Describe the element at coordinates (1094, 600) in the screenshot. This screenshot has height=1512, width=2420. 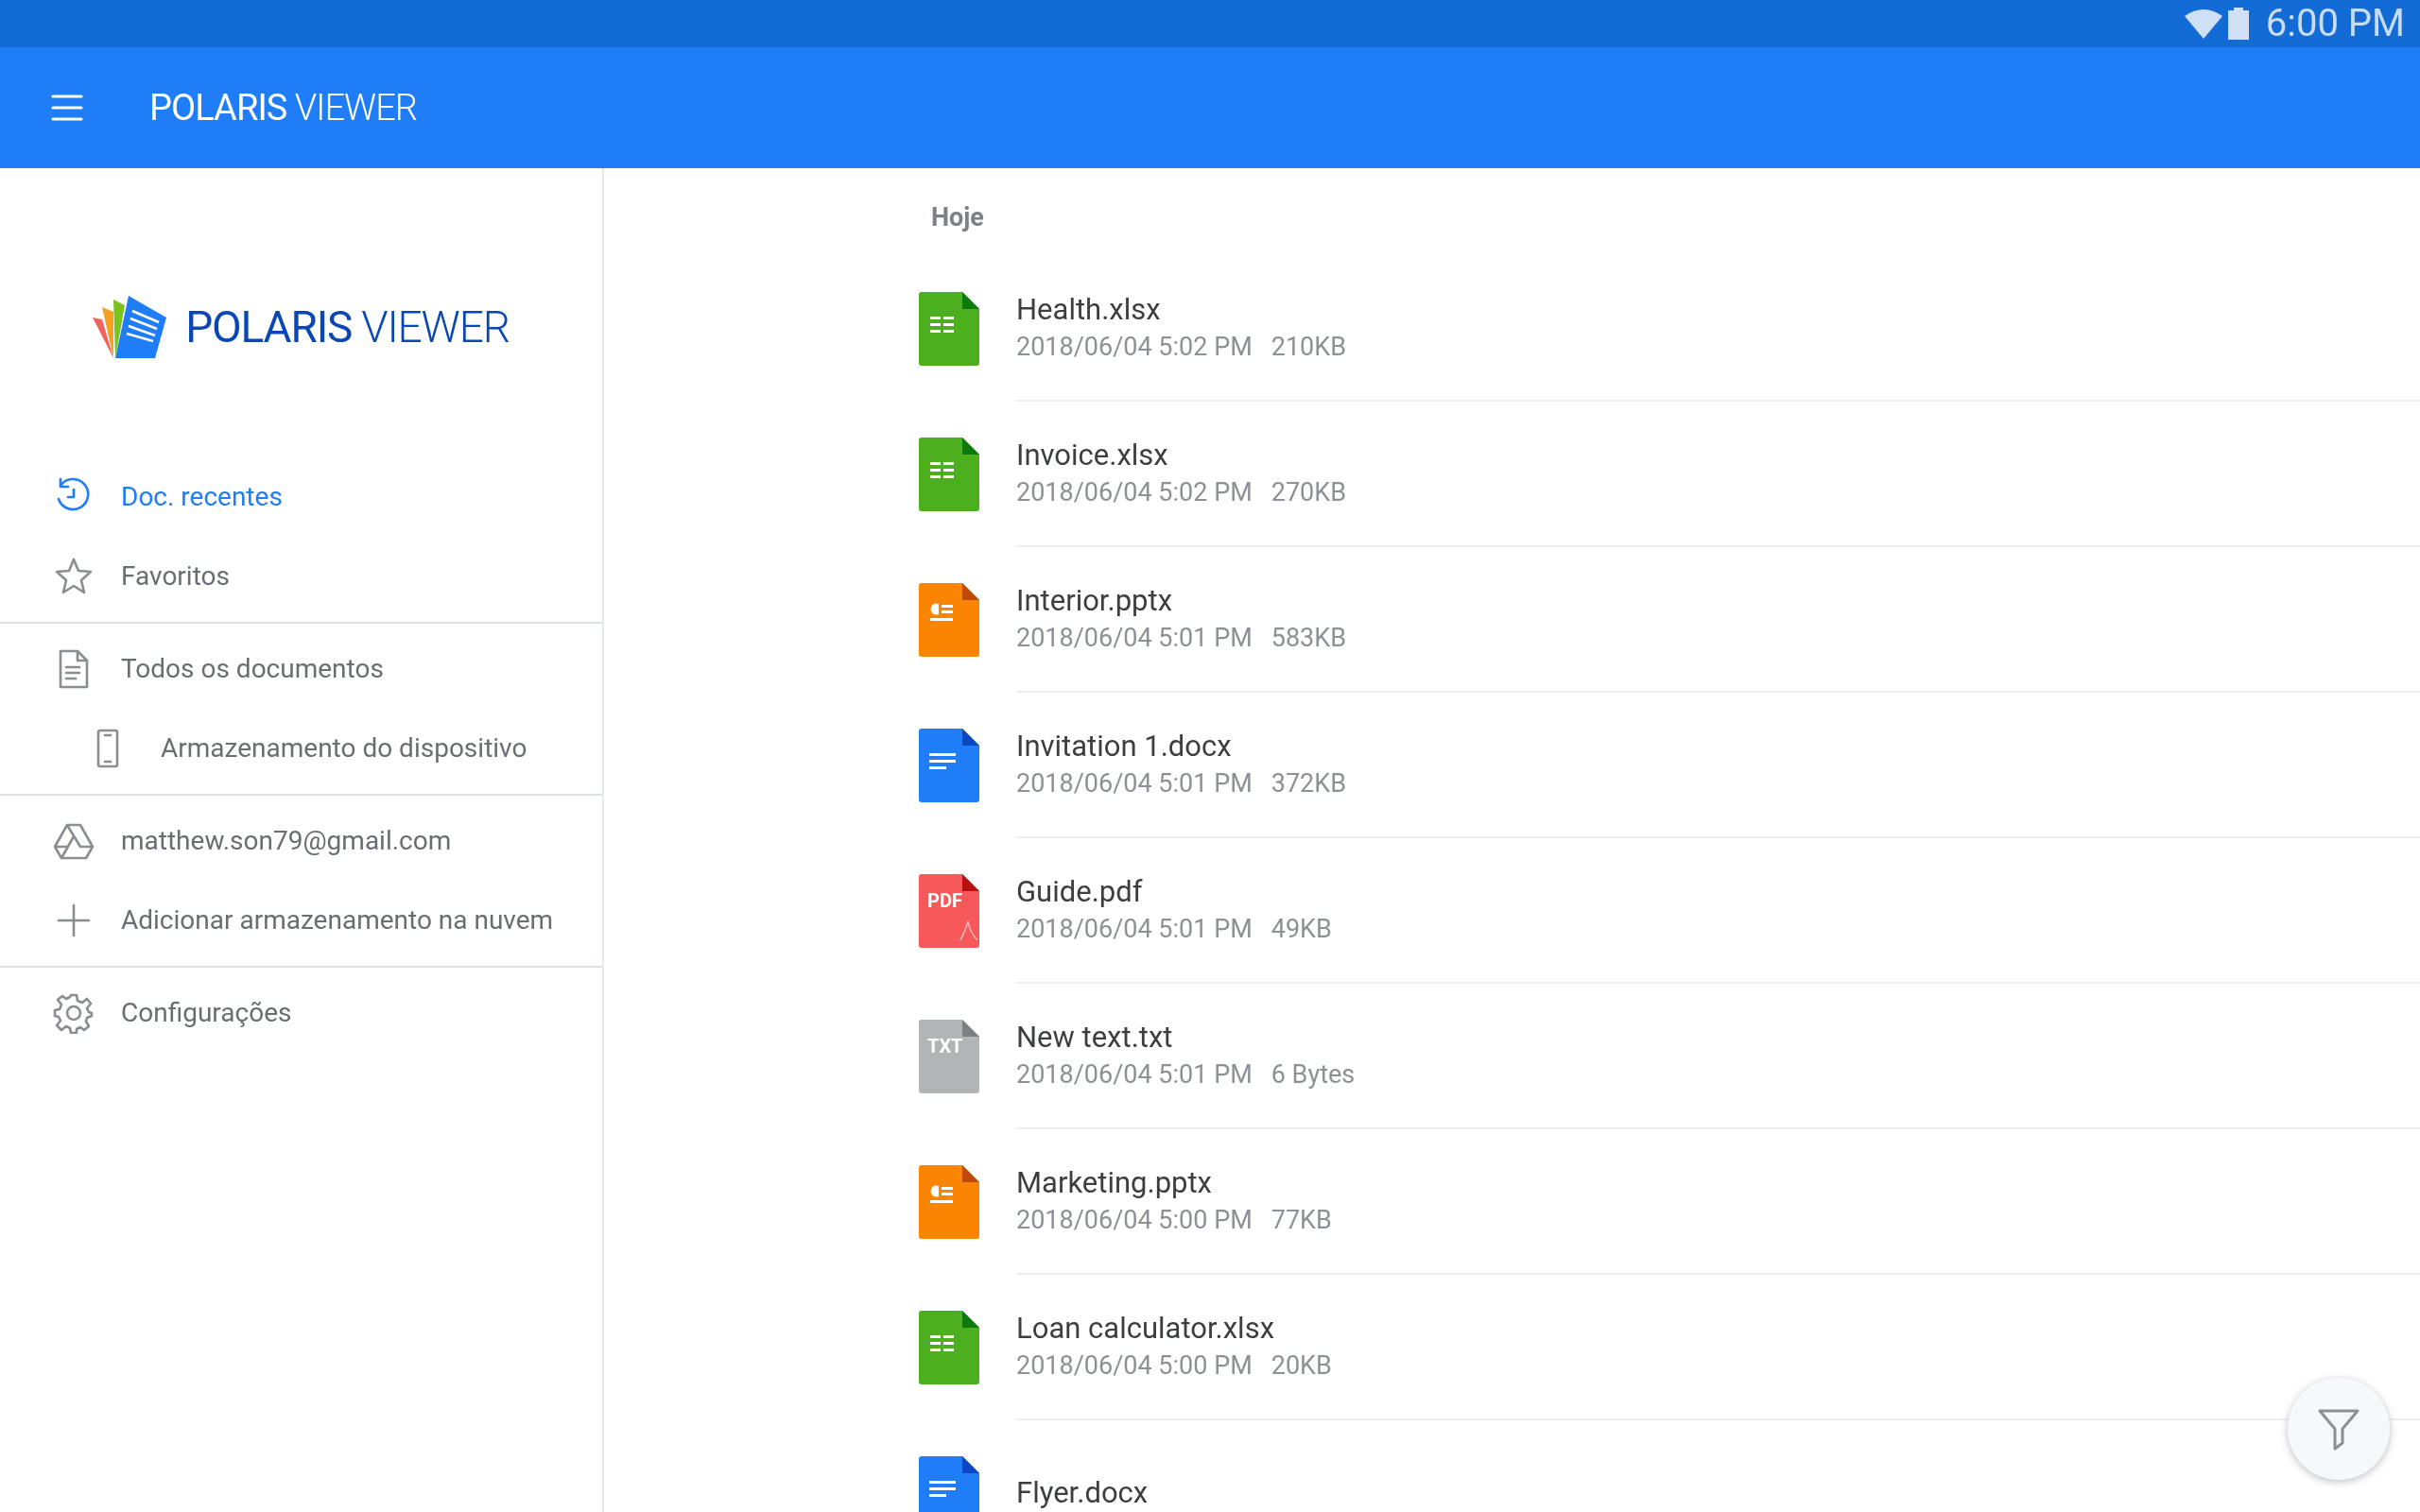
I see `file-name: Interior.pptx` at that location.